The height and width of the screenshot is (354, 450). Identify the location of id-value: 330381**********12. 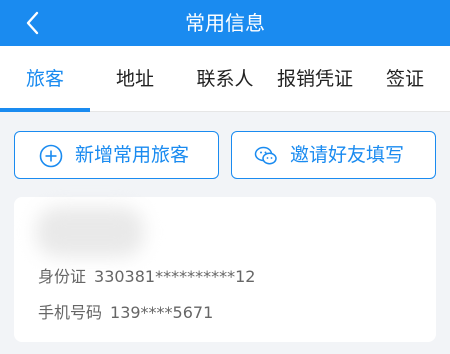
(175, 276).